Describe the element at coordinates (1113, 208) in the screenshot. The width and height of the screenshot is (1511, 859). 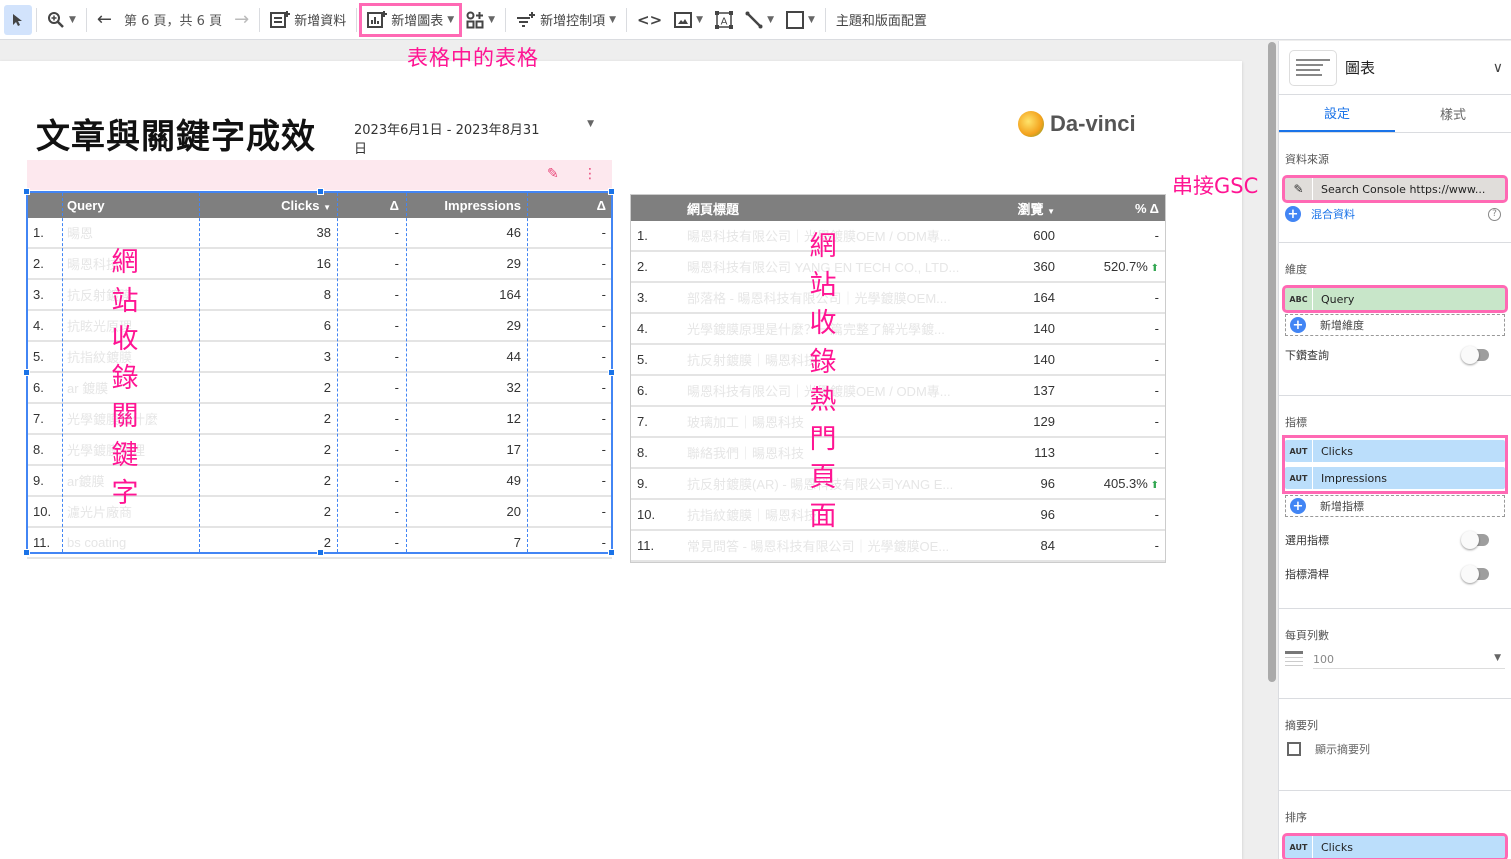
I see `column-header-views-delta: % Δ` at that location.